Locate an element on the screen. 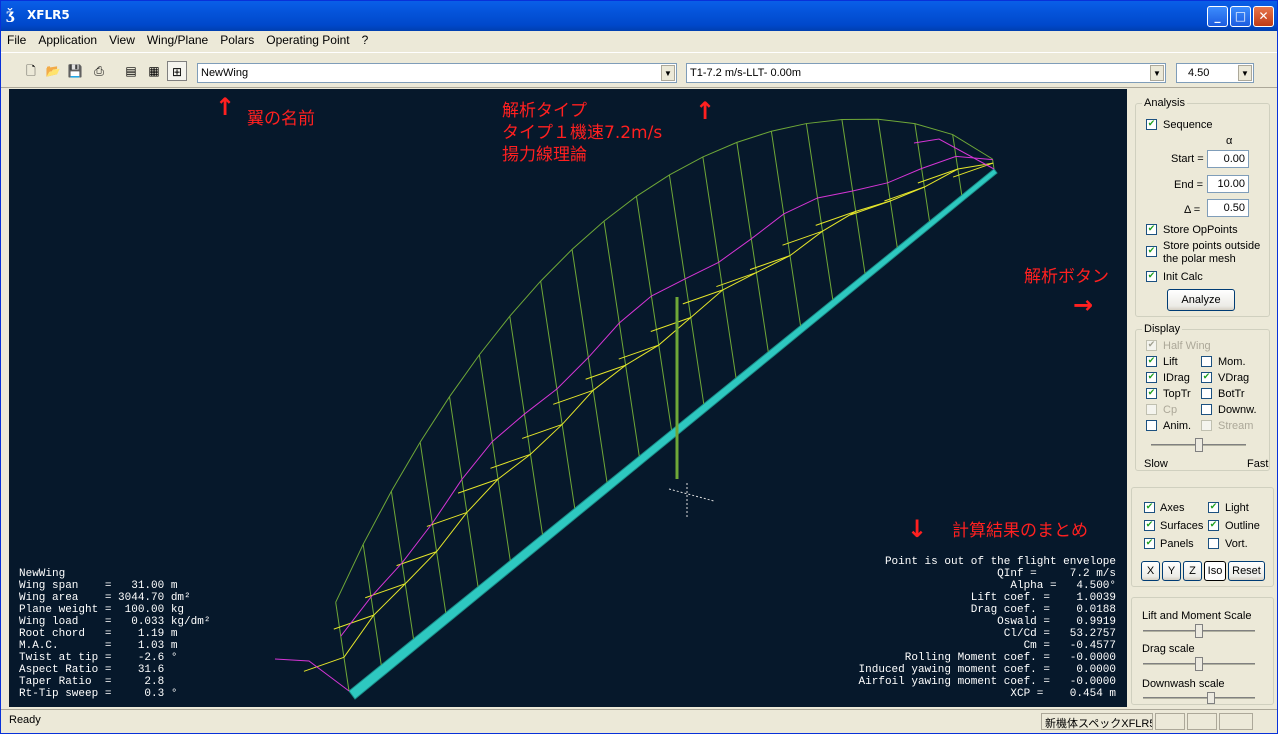 This screenshot has height=734, width=1278. store-outside-label-2: the polar mesh is located at coordinates (1199, 259).